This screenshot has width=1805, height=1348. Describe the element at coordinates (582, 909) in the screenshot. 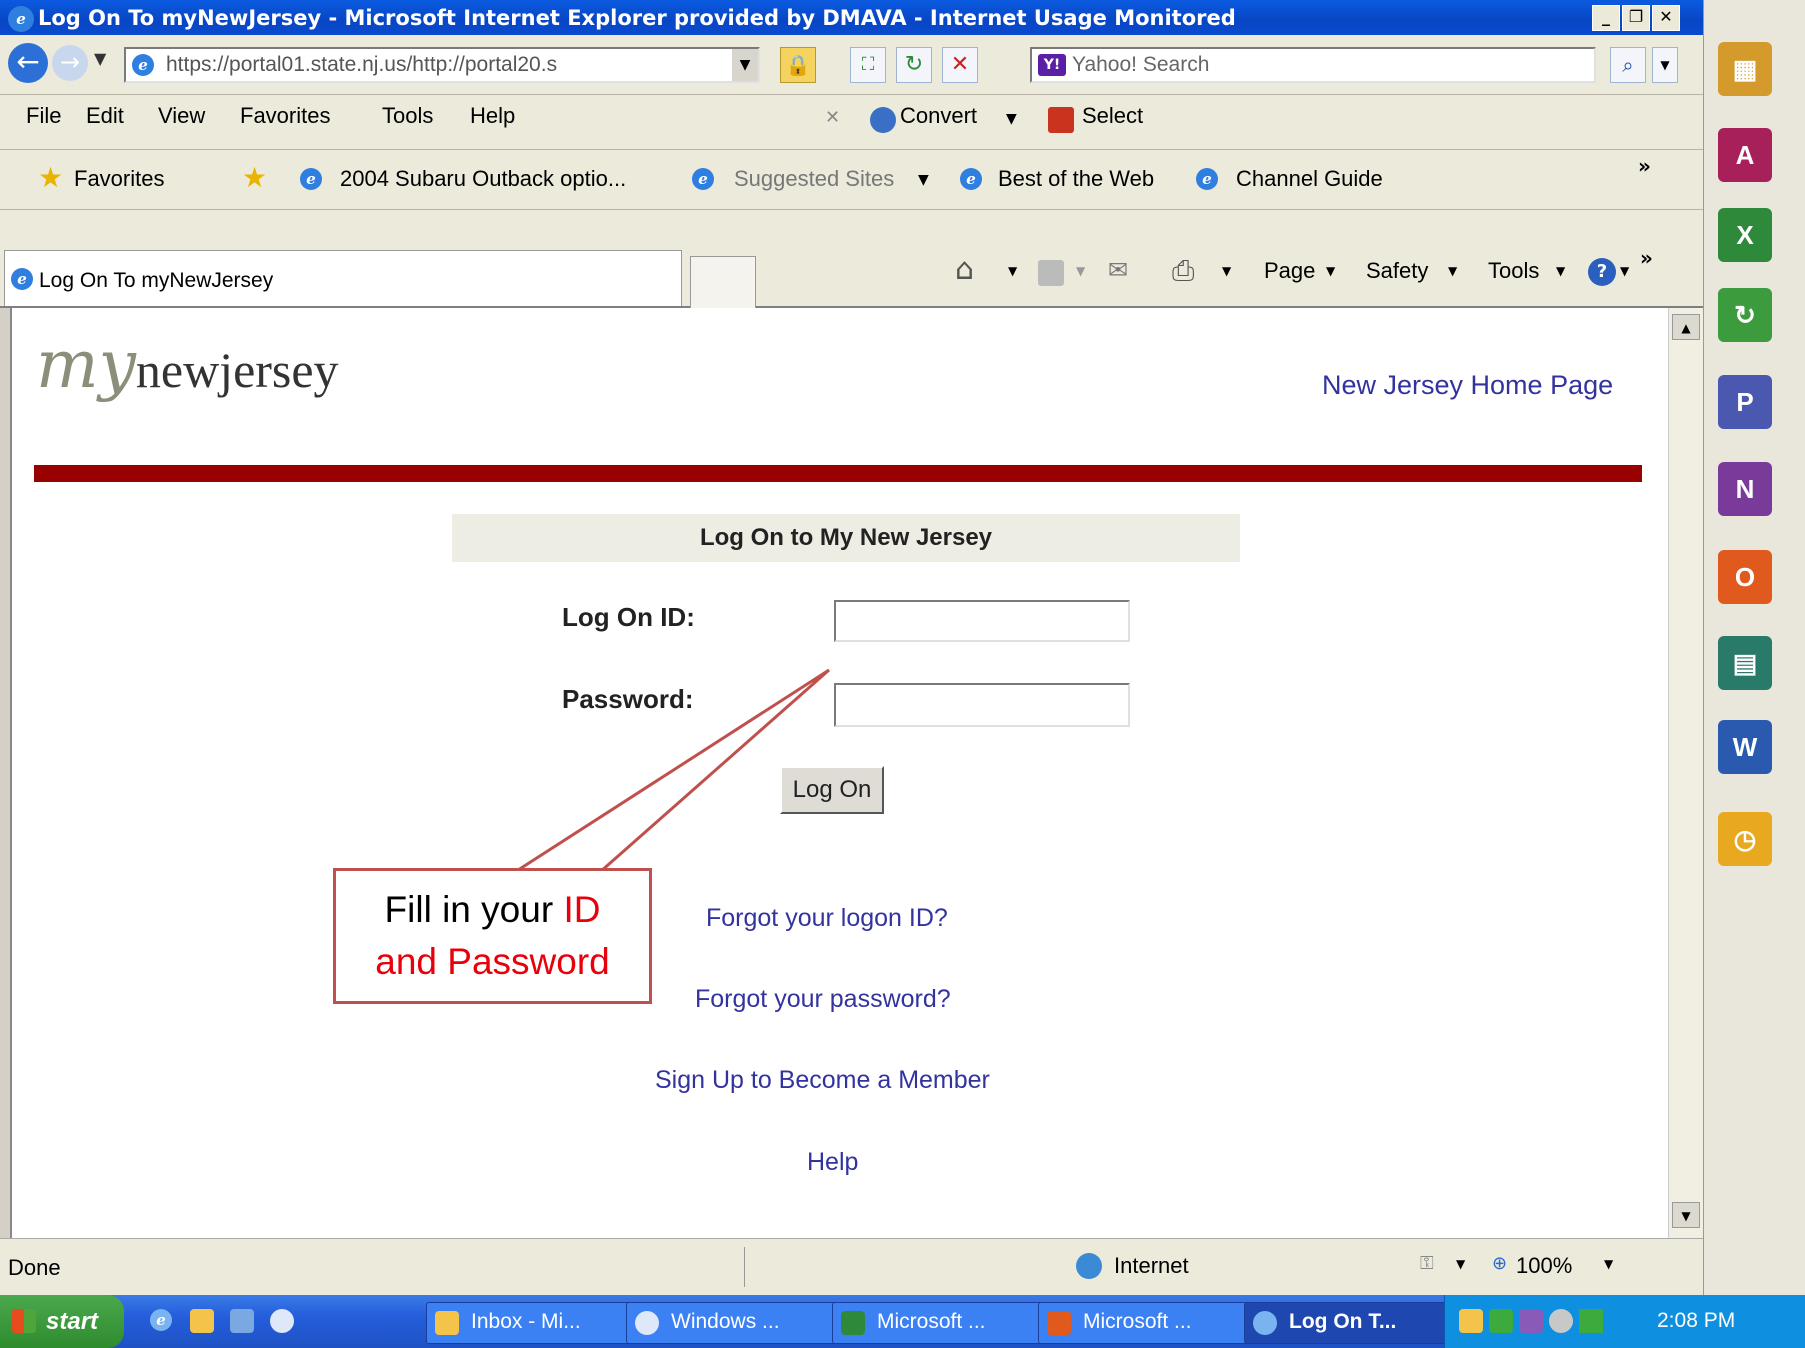

I see `callout-highlight-id: ID` at that location.